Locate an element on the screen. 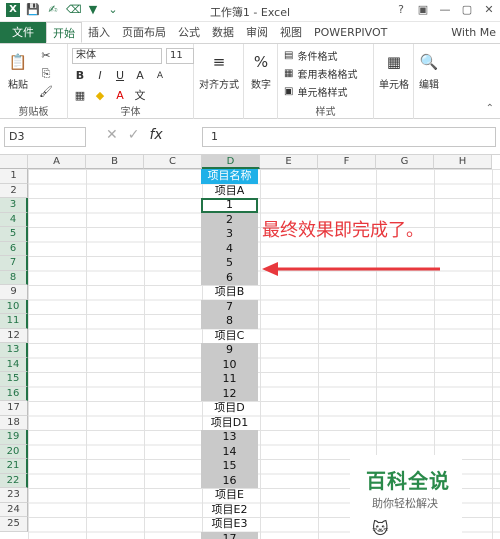 The image size is (500, 539). name-box: D3 is located at coordinates (45, 137).